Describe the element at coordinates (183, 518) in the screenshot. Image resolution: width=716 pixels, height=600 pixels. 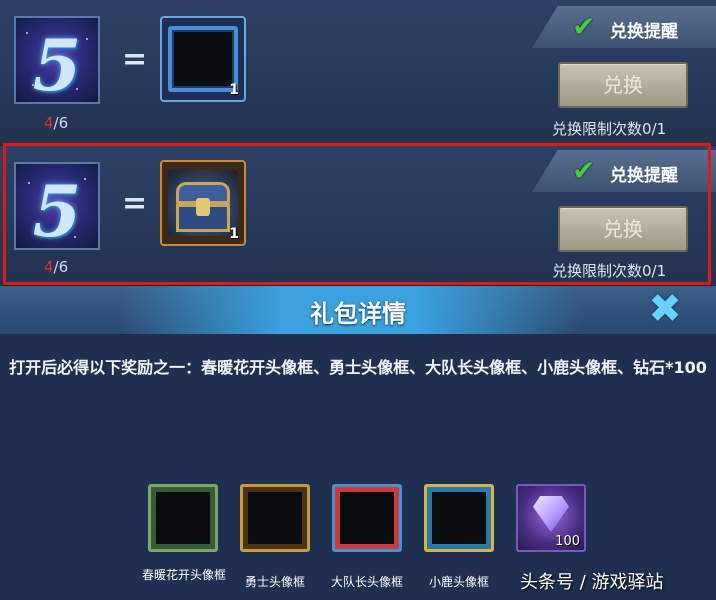
I see `reward-item-spring-frame` at that location.